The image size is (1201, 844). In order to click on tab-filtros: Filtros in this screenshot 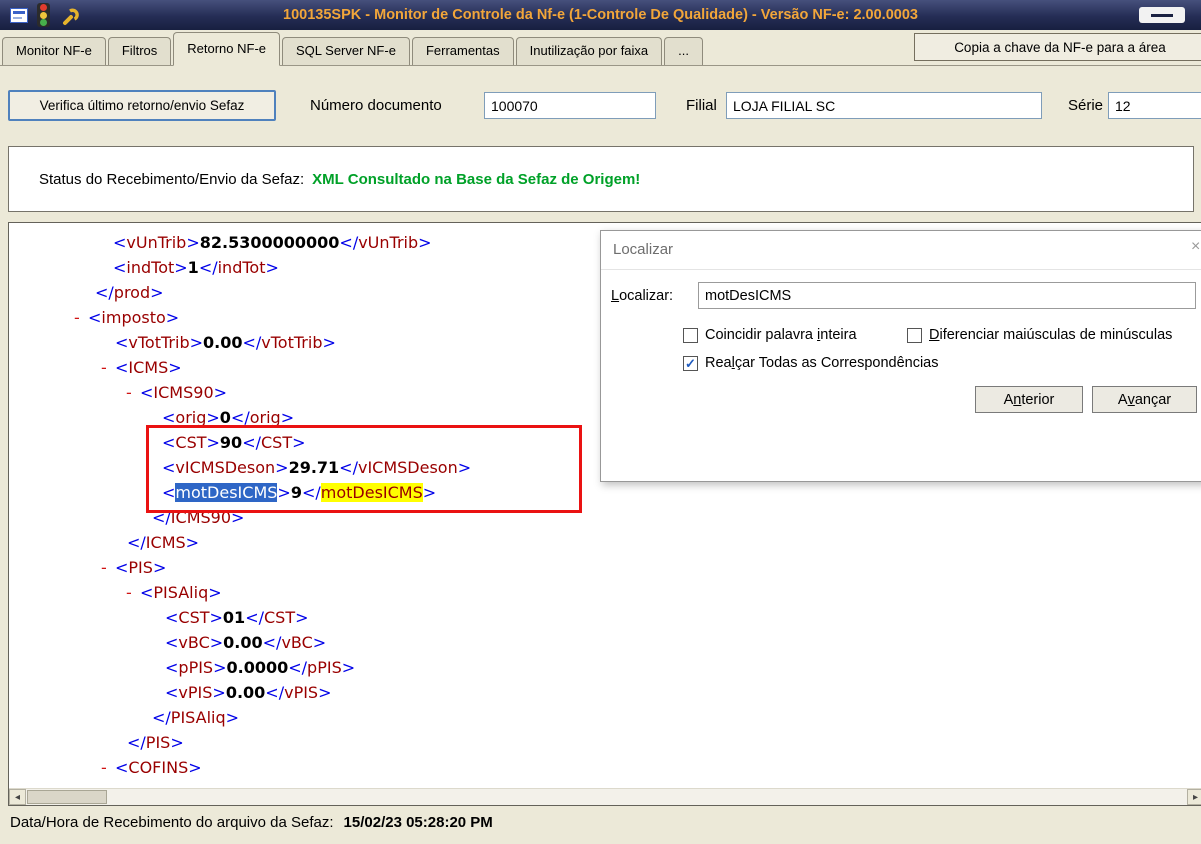, I will do `click(139, 51)`.